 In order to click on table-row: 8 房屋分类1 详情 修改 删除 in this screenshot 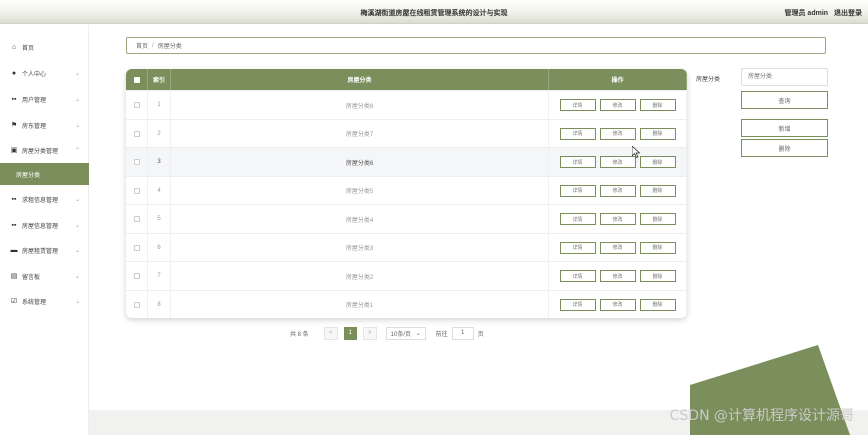, I will do `click(406, 303)`.